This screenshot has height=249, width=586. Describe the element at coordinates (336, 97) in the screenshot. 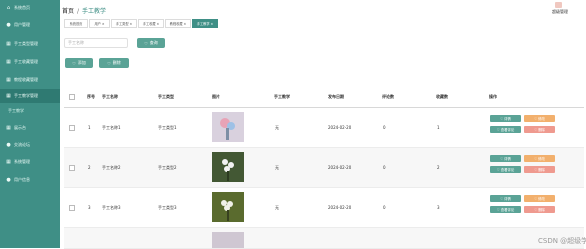

I see `column-header-date: 发布日期` at that location.